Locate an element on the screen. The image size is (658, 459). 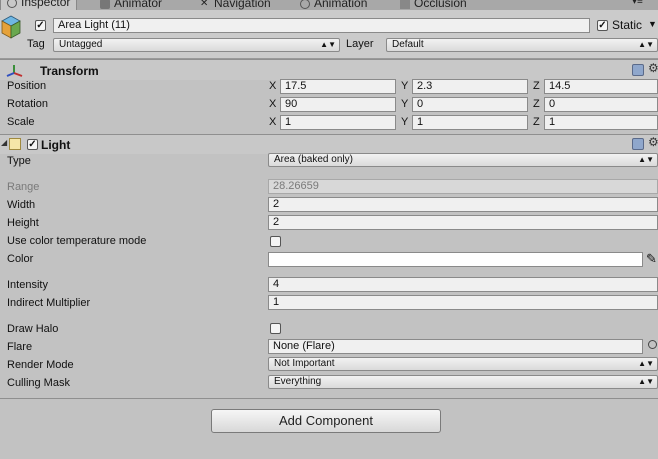
light-enabled-checkbox: ✓ is located at coordinates (32, 144).